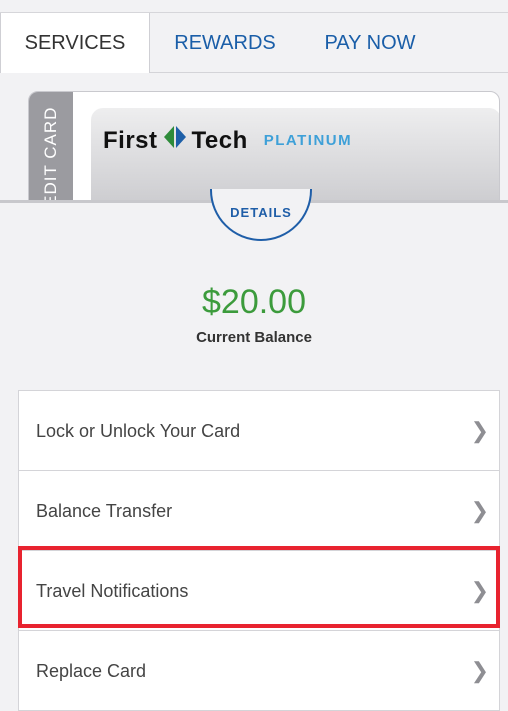  What do you see at coordinates (254, 337) in the screenshot?
I see `current-balance-label: Current Balance` at bounding box center [254, 337].